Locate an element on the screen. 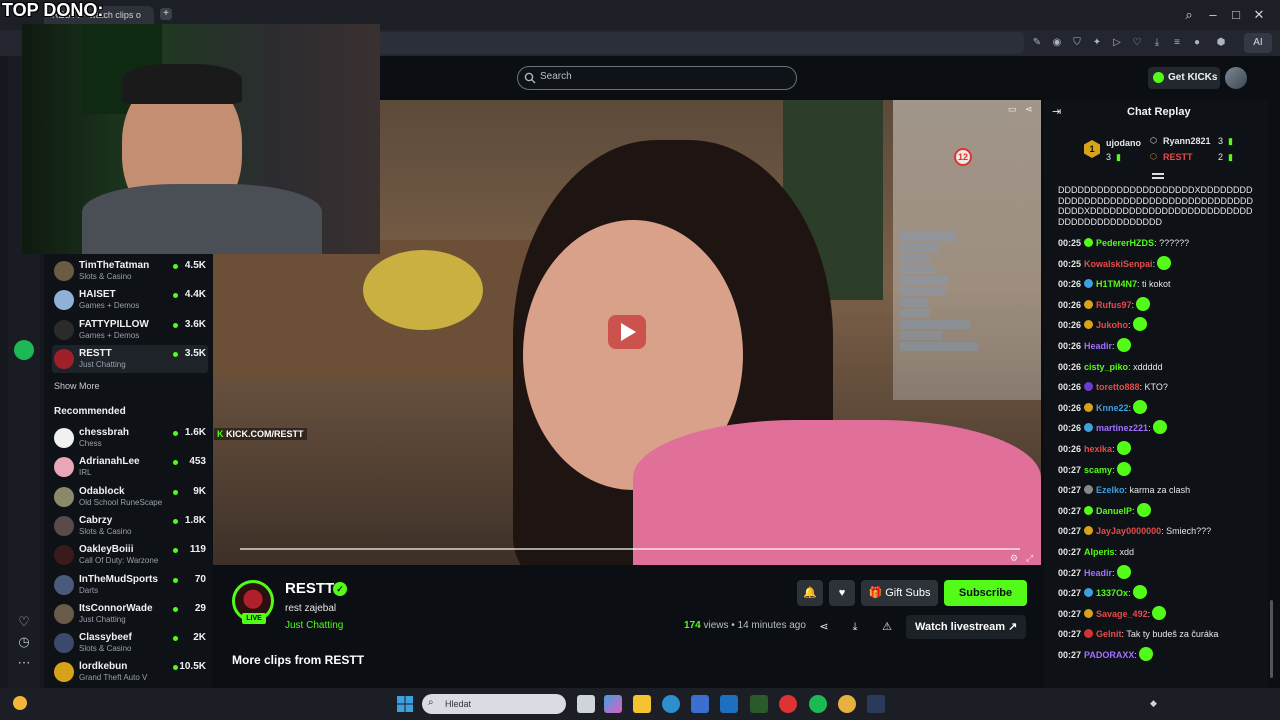  sidebar-channel-item: Odablock Old School RuneScape 9K is located at coordinates (130, 497).